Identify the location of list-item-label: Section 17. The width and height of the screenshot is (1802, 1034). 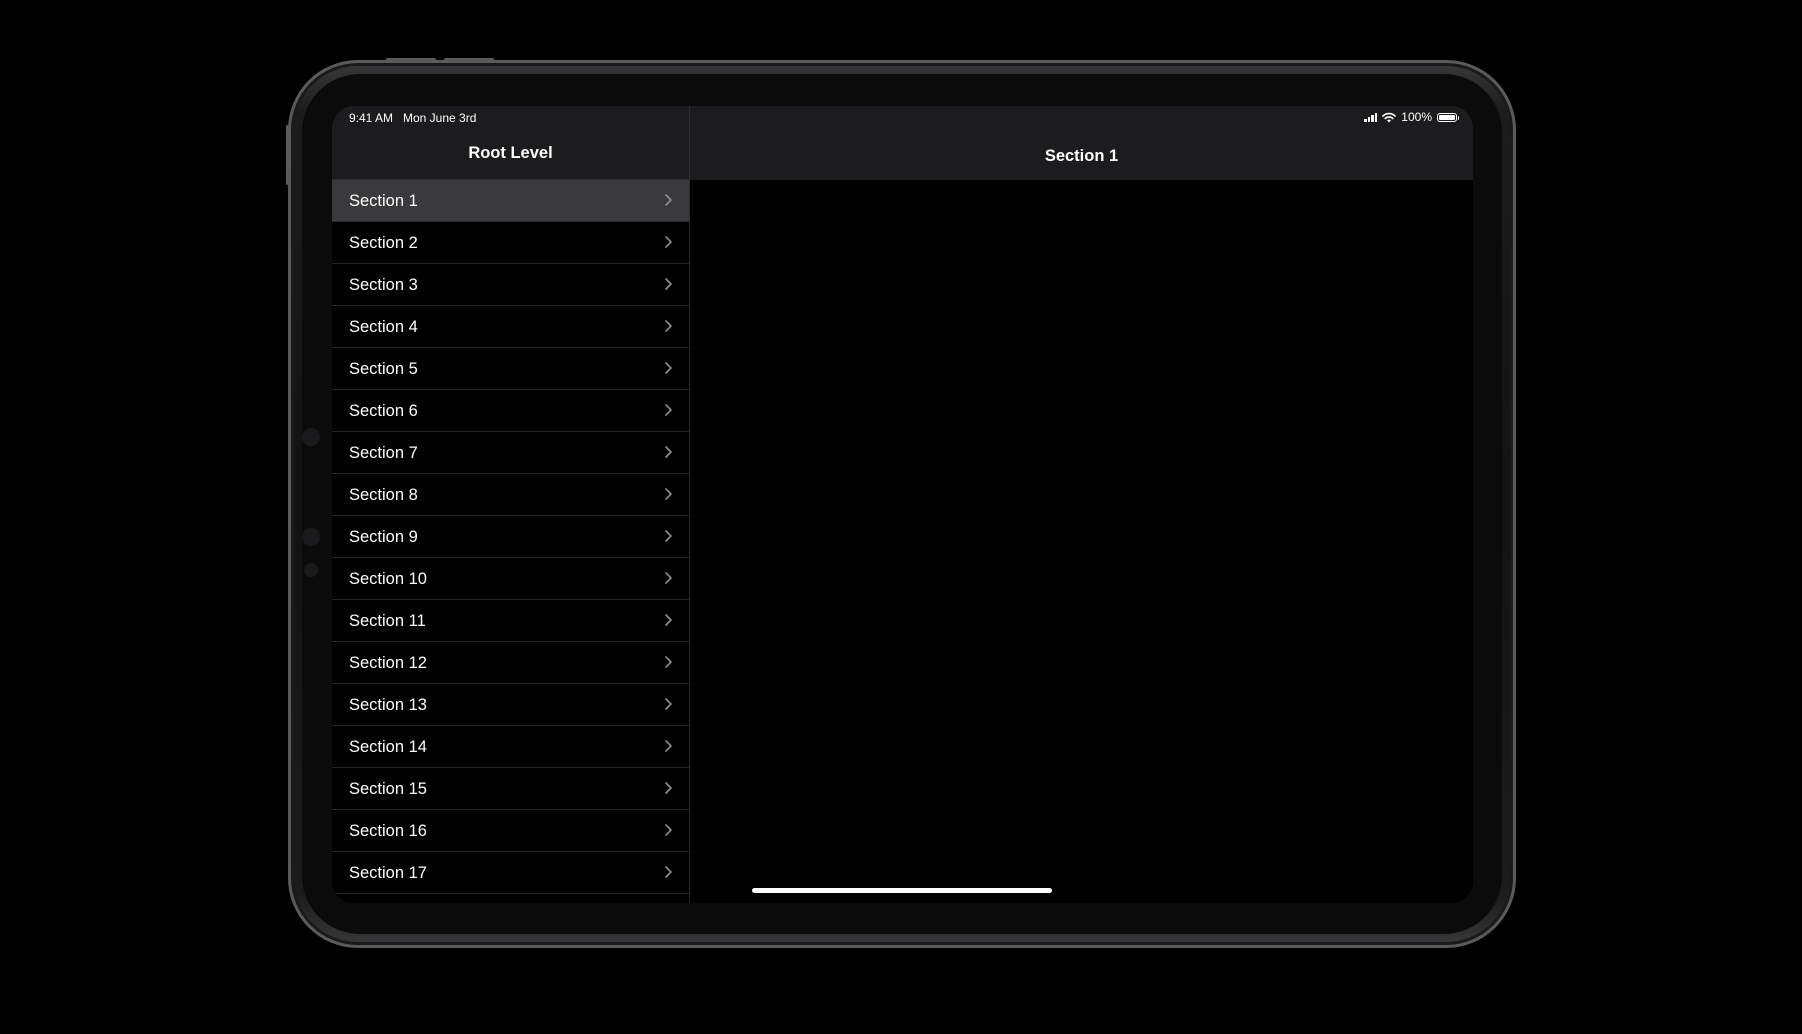
(388, 873).